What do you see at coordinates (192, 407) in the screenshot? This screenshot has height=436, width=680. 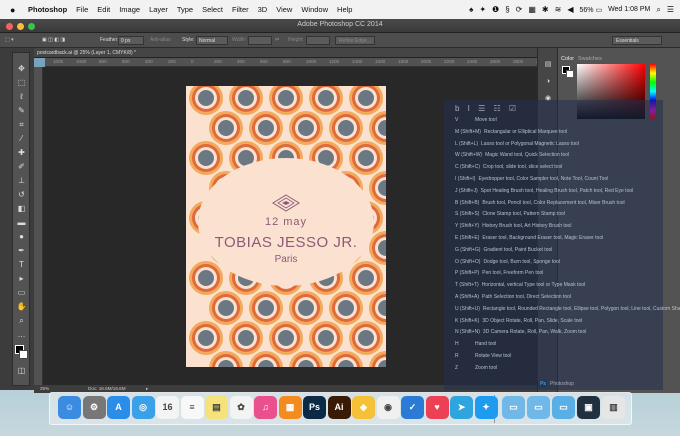 I see `reminders-icon: ≡` at bounding box center [192, 407].